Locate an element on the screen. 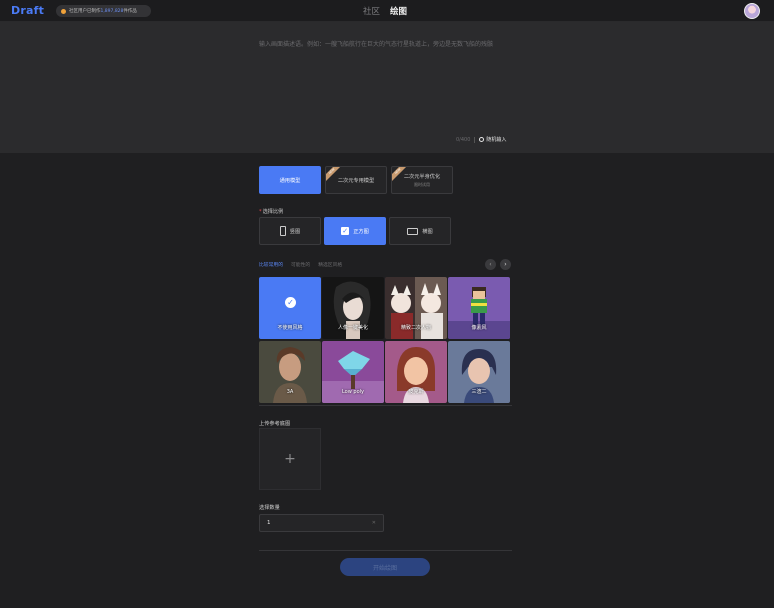  style-tab-possible: 可能性的 is located at coordinates (300, 264).